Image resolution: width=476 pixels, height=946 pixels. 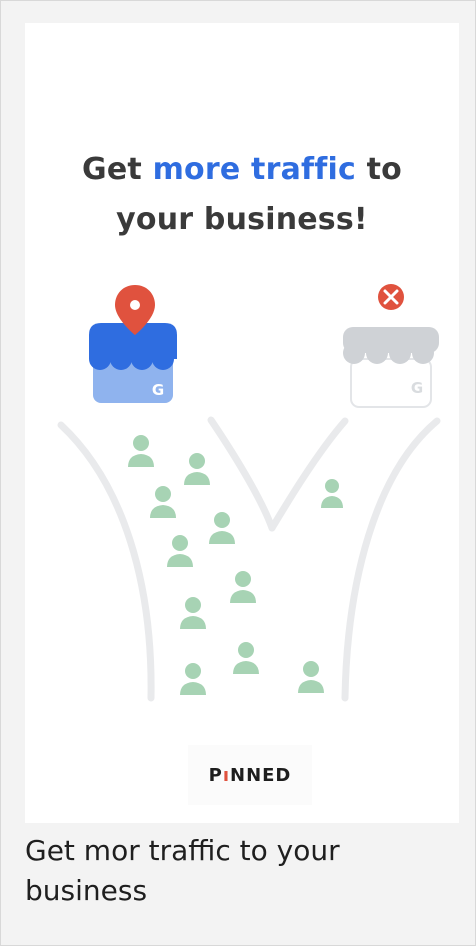 What do you see at coordinates (242, 219) in the screenshot?
I see `headline-line-2: your business!` at bounding box center [242, 219].